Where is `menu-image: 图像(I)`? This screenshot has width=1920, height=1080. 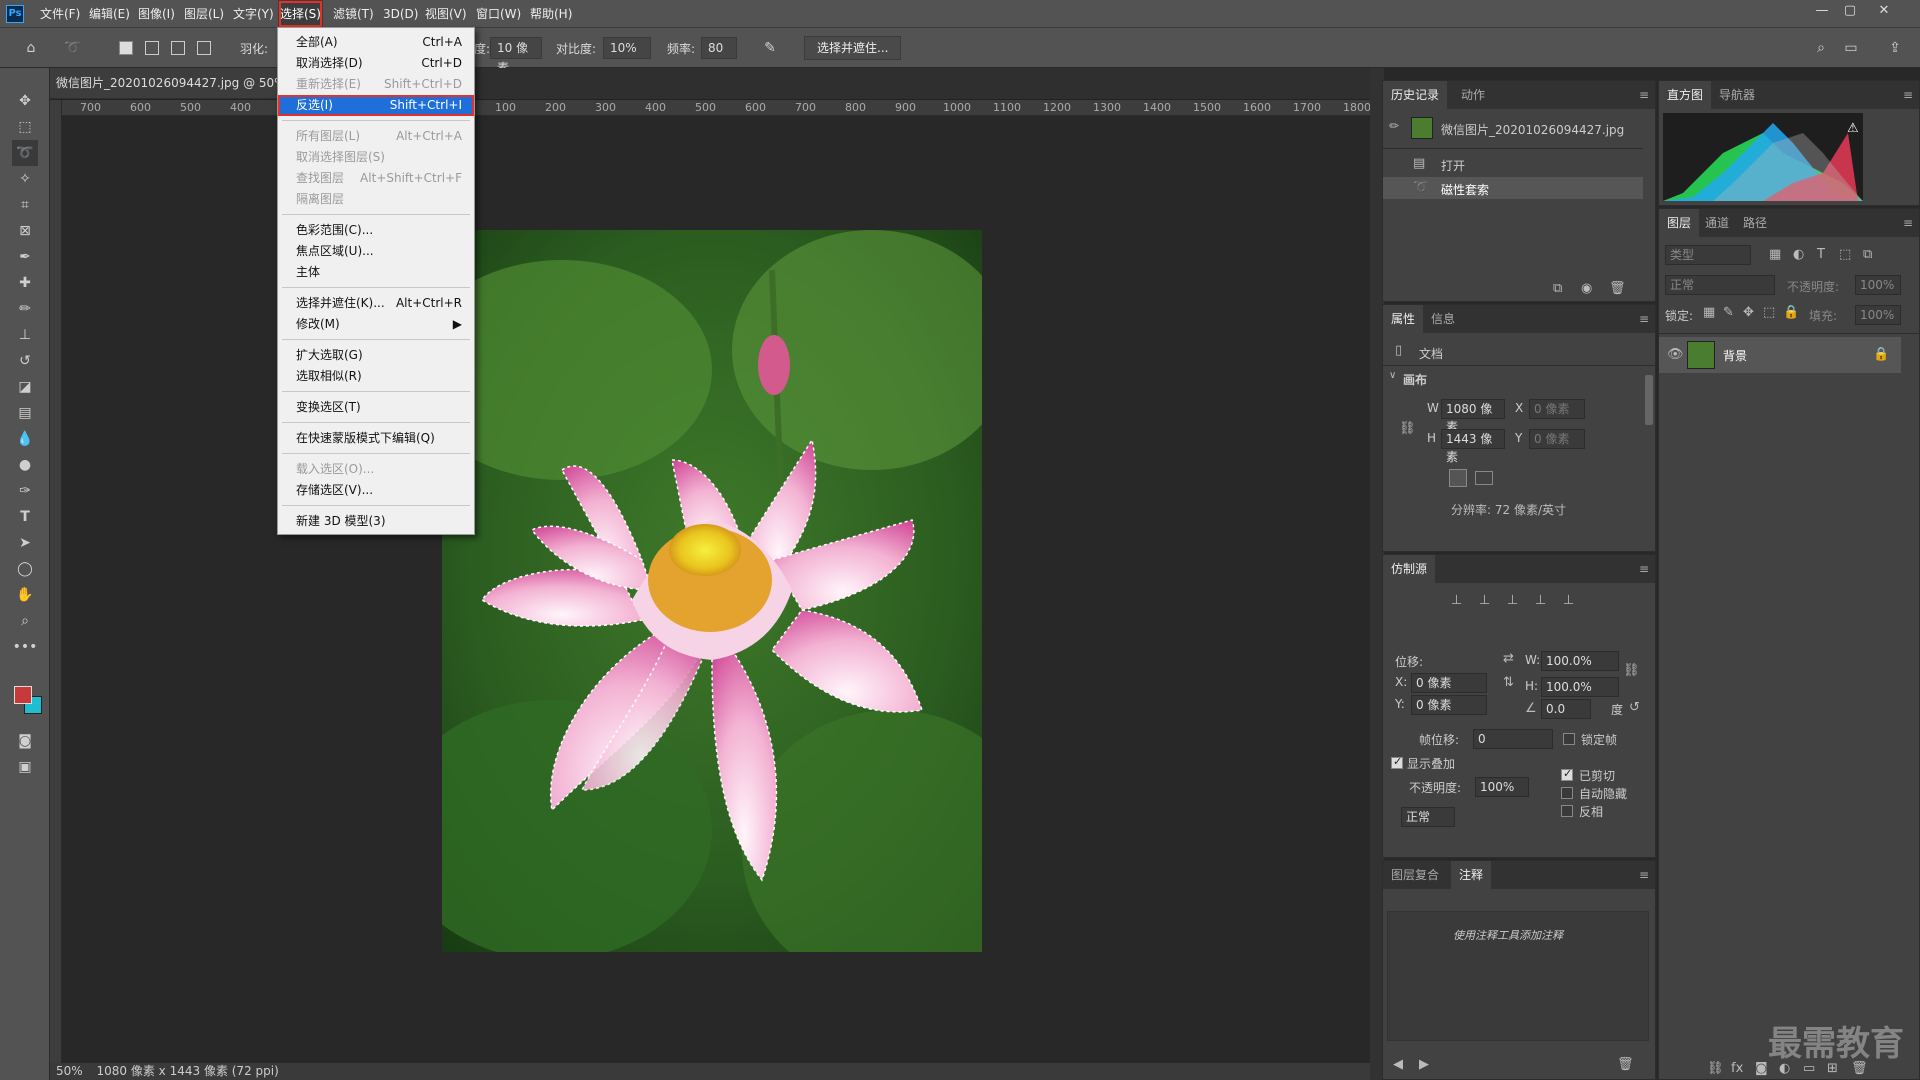 menu-image: 图像(I) is located at coordinates (156, 14).